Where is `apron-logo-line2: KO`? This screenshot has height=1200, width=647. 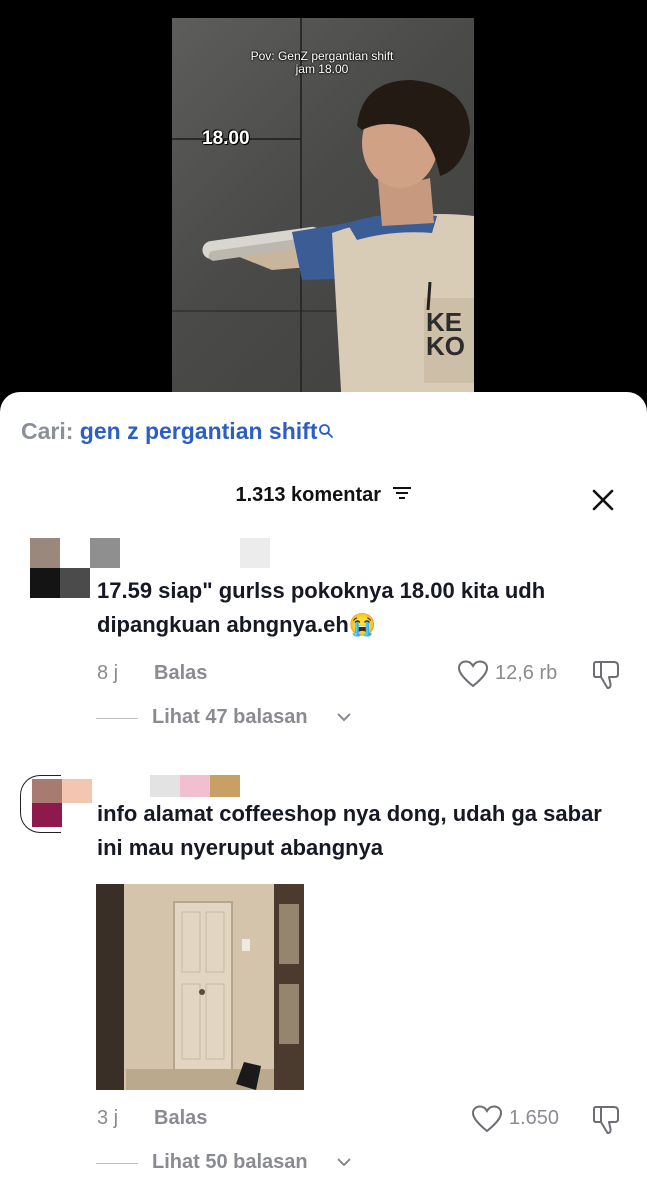
apron-logo-line2: KO is located at coordinates (445, 346).